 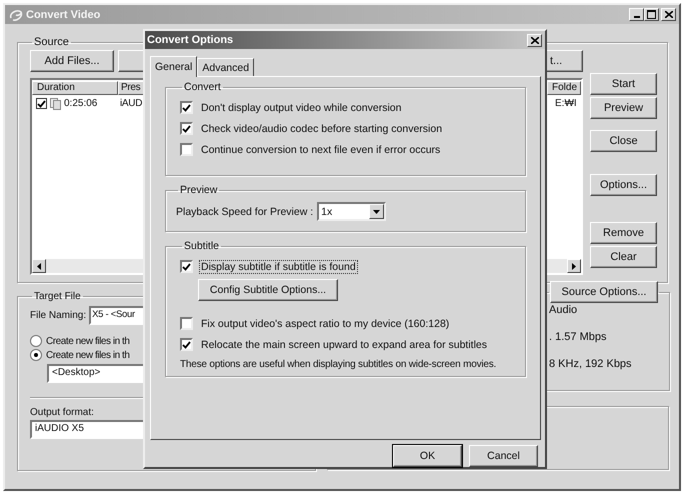 I want to click on info-text: . 1.57 Mbps, so click(x=578, y=337).